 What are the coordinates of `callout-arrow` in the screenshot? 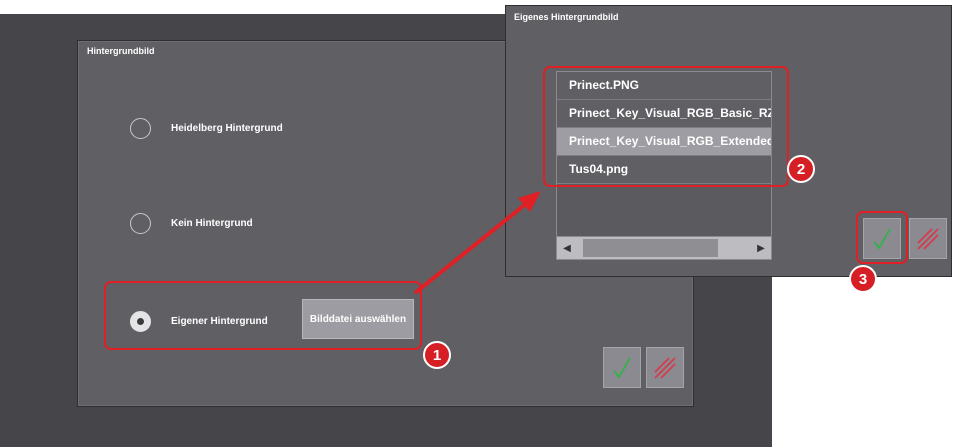 It's located at (477, 243).